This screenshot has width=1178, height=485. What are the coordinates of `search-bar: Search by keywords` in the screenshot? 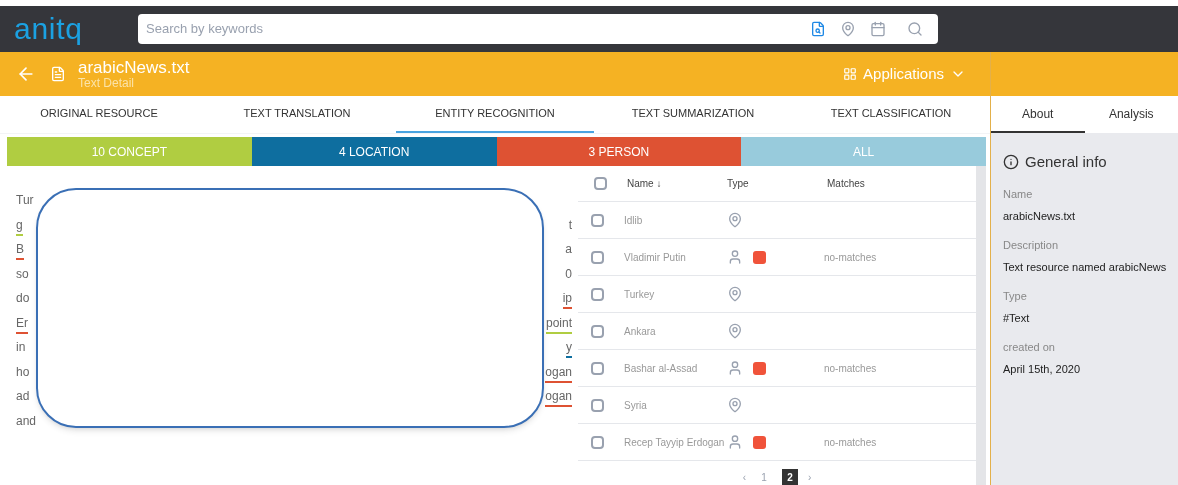 It's located at (538, 29).